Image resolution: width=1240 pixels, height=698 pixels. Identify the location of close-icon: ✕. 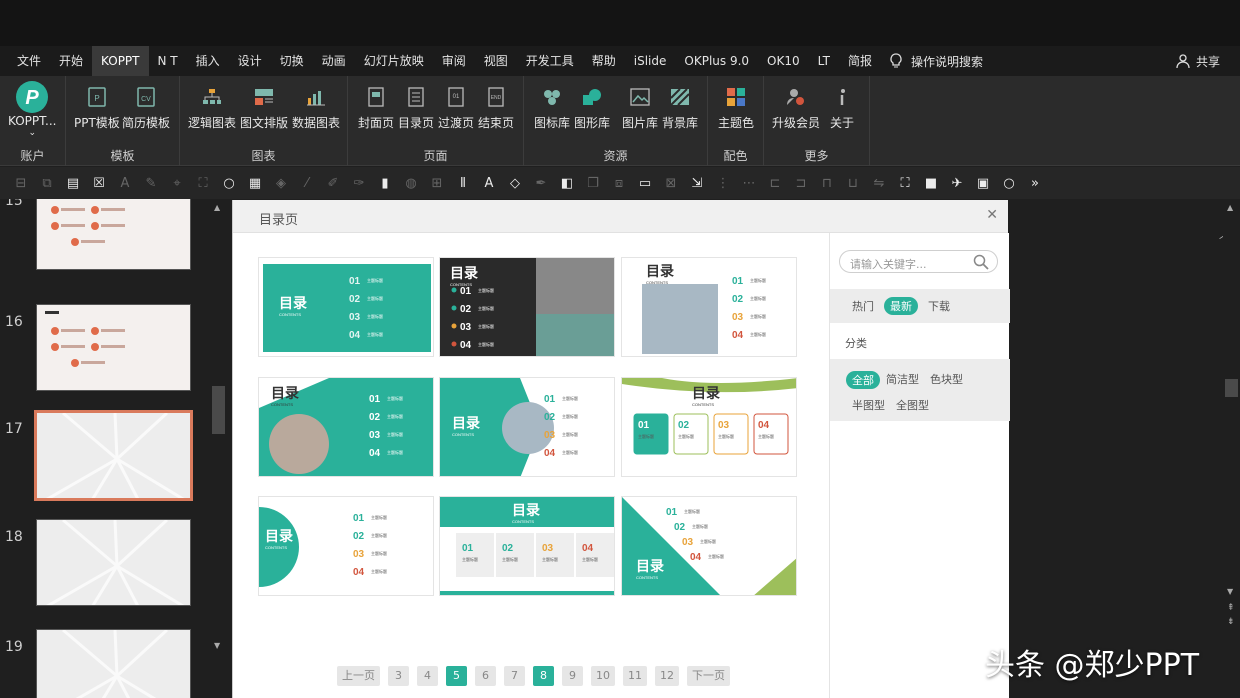
(992, 215).